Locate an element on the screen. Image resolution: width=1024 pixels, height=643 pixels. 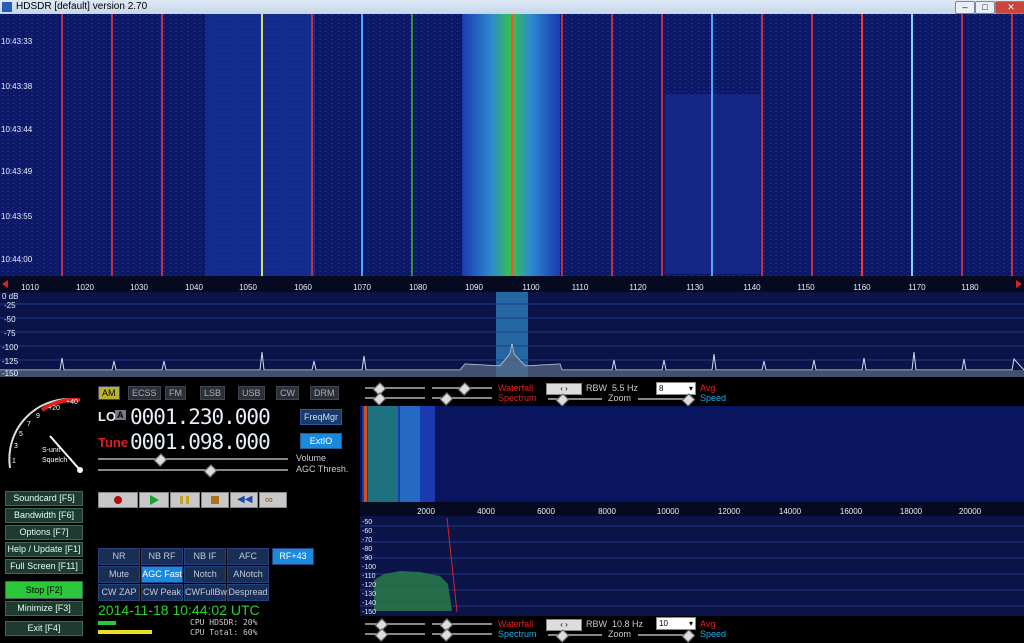
options-button: Options [F7] is located at coordinates (44, 532).